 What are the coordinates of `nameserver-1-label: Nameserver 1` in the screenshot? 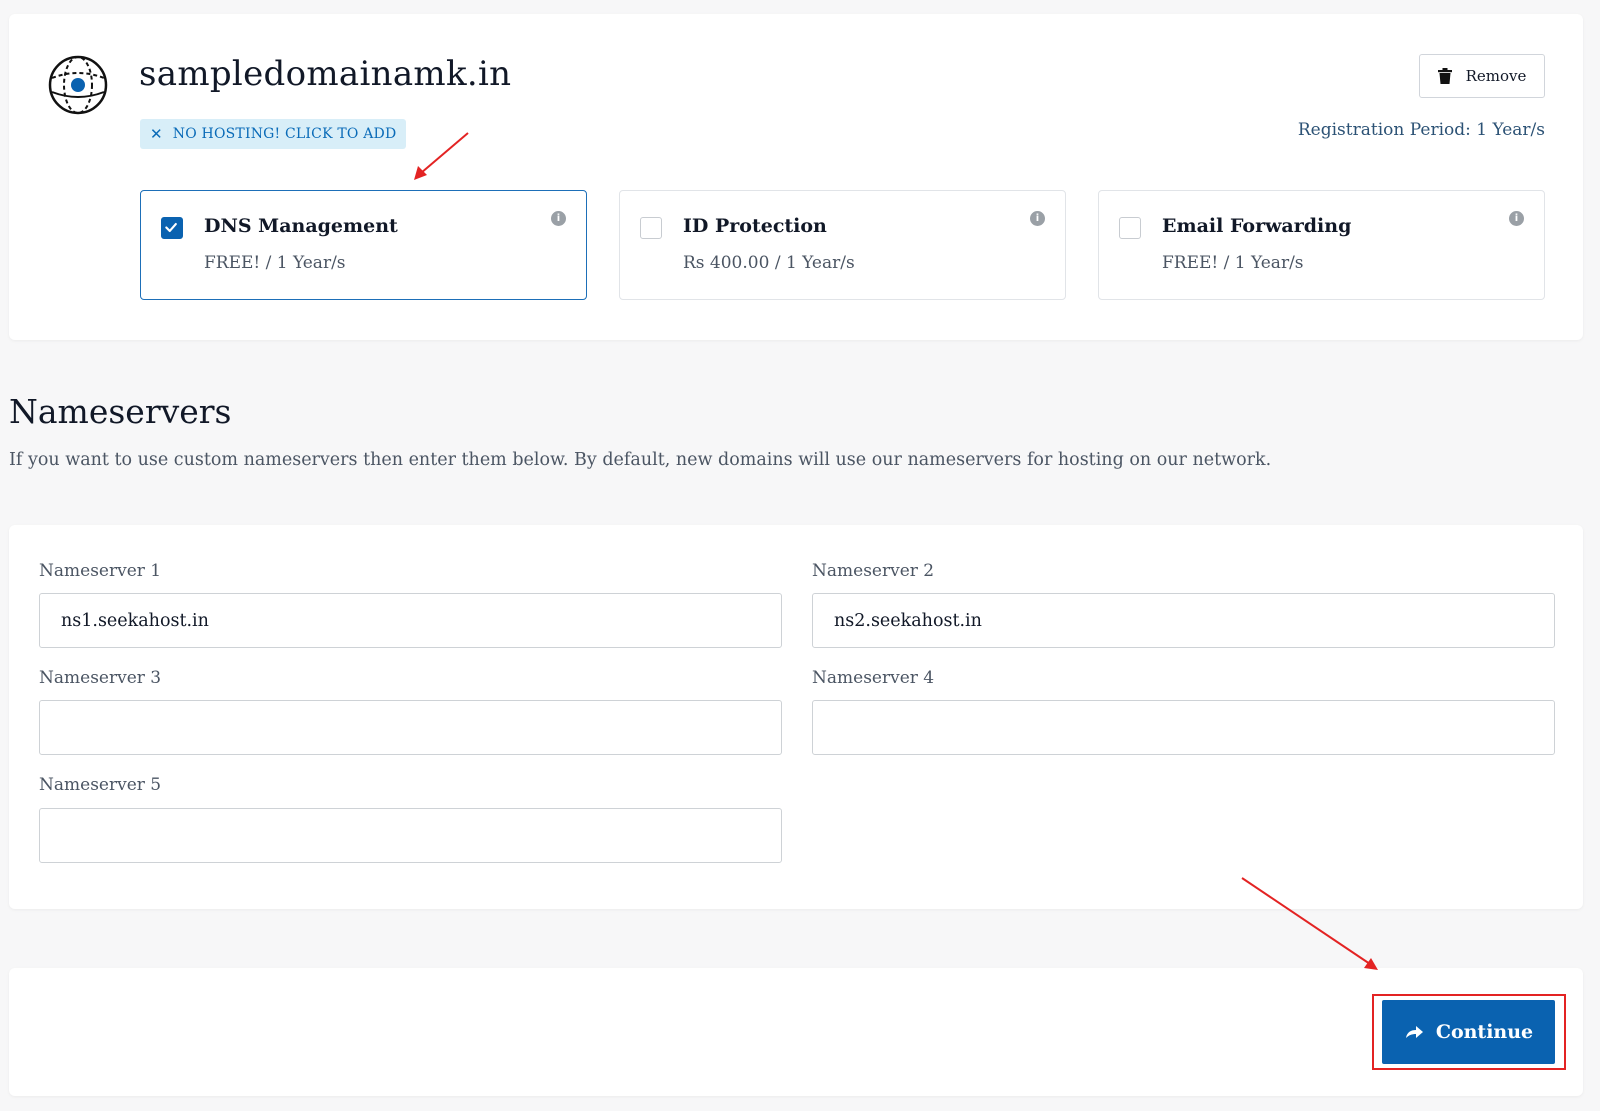 It's located at (100, 571).